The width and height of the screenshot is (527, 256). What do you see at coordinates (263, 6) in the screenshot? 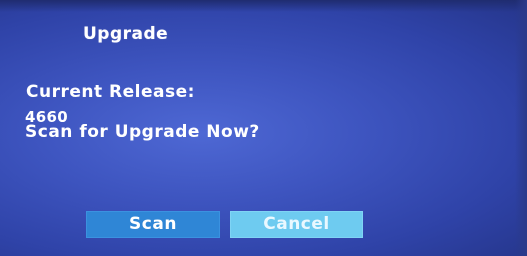
I see `screen-edge-top` at bounding box center [263, 6].